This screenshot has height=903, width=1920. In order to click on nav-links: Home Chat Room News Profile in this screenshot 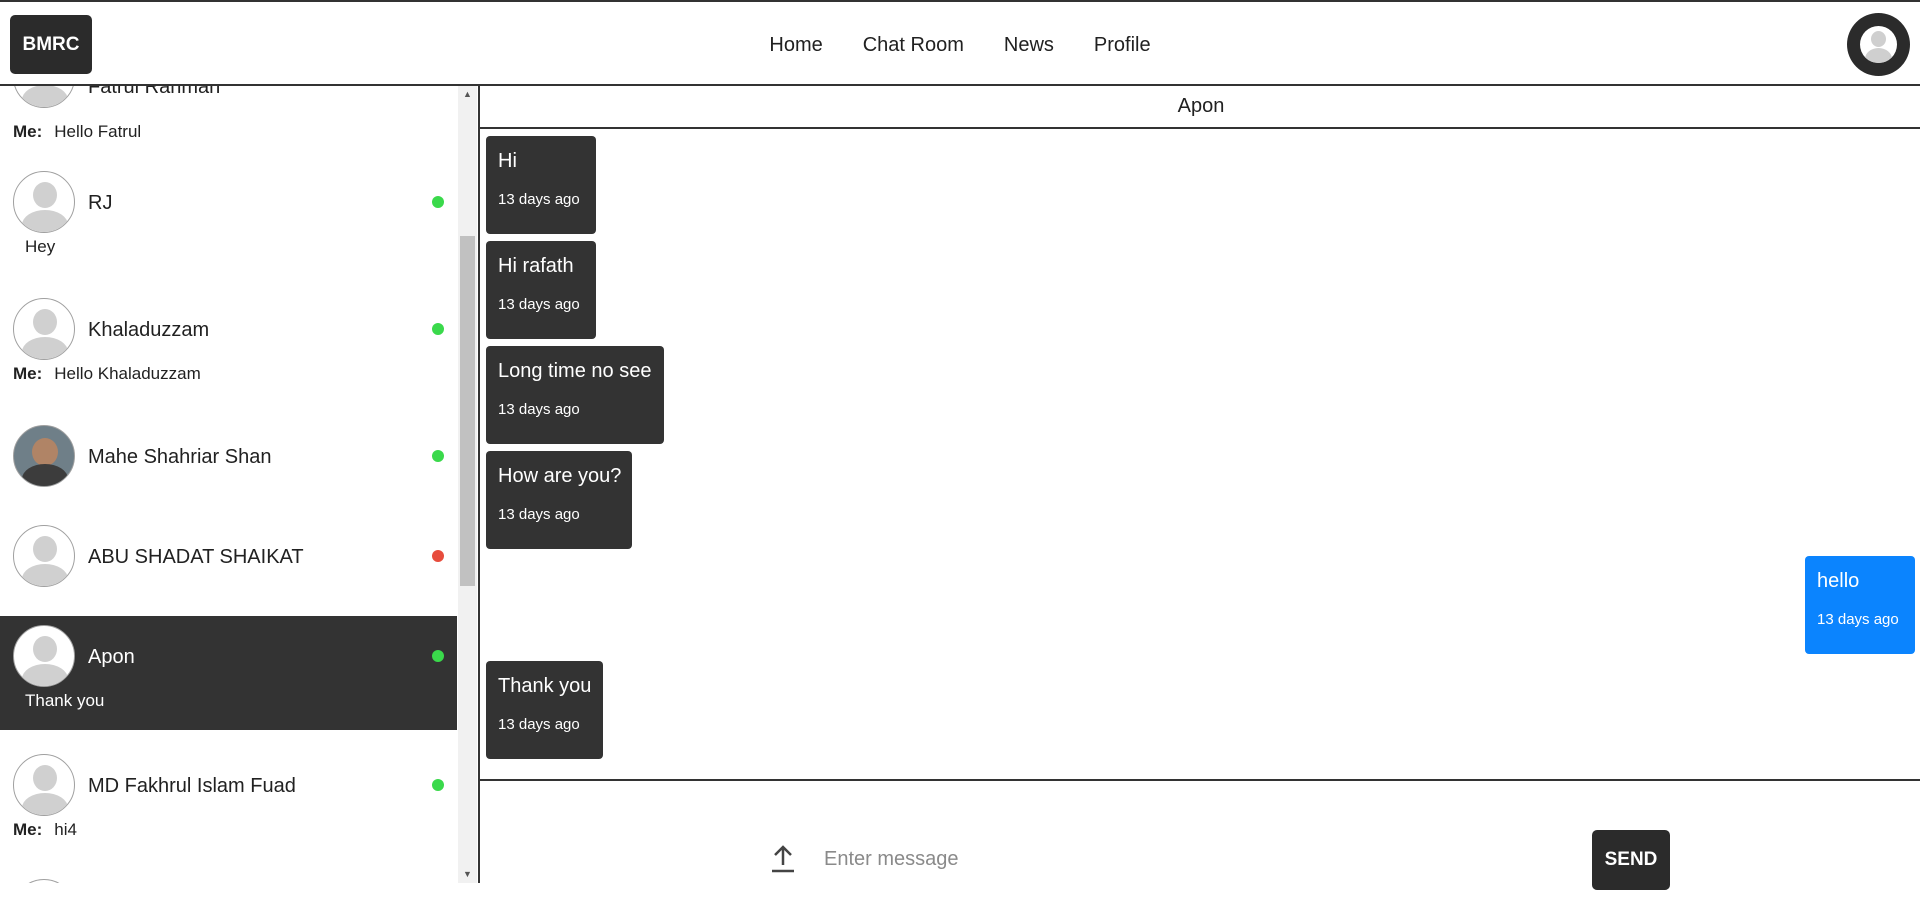, I will do `click(960, 45)`.